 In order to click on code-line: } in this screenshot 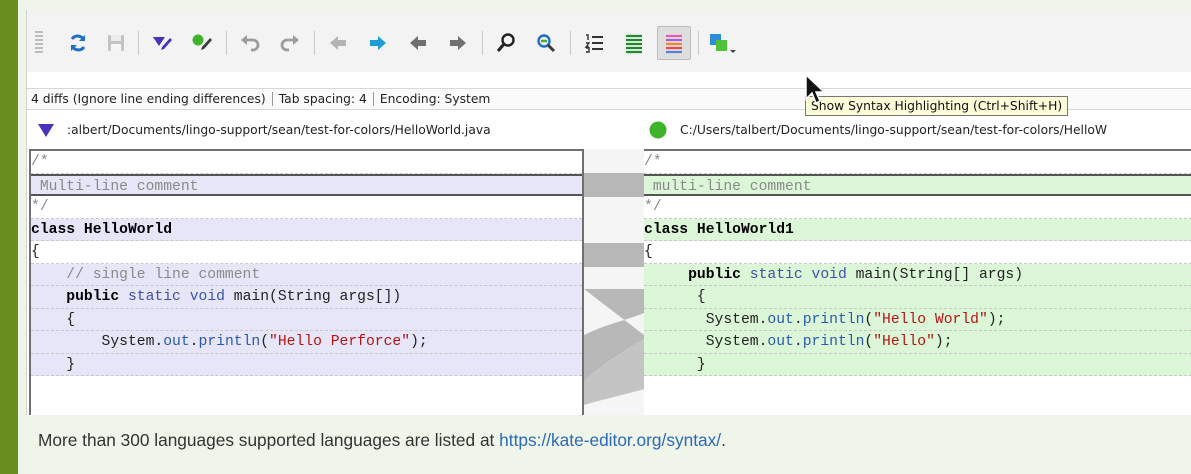, I will do `click(917, 364)`.